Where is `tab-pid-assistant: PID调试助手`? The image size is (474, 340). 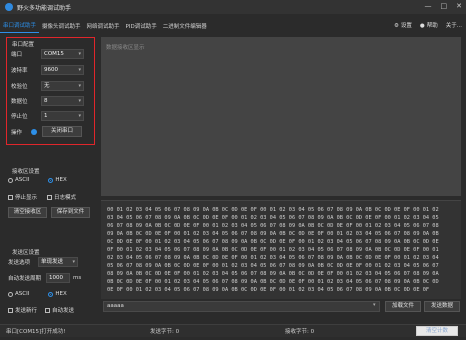 tab-pid-assistant: PID调试助手 is located at coordinates (141, 27).